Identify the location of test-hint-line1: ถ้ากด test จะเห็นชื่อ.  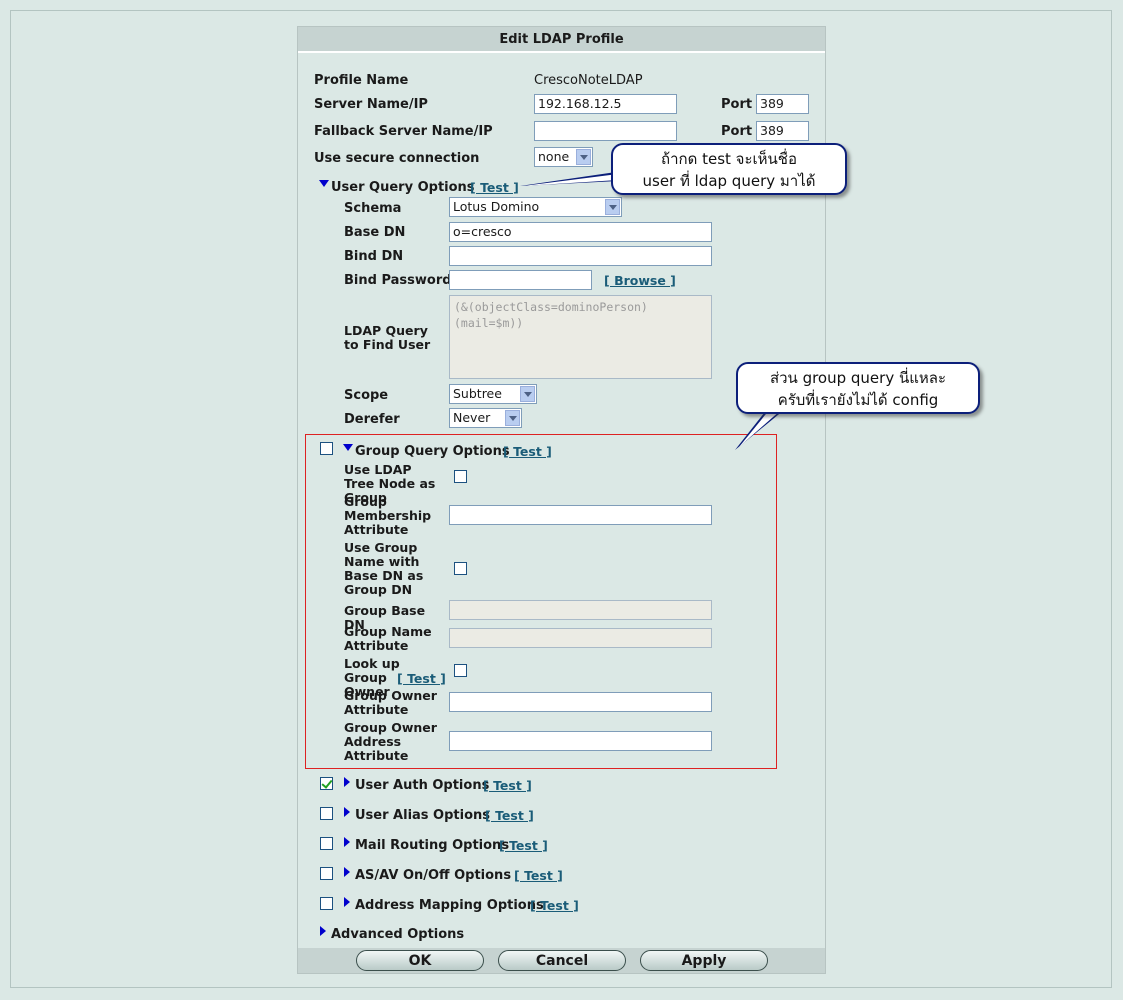
(729, 159).